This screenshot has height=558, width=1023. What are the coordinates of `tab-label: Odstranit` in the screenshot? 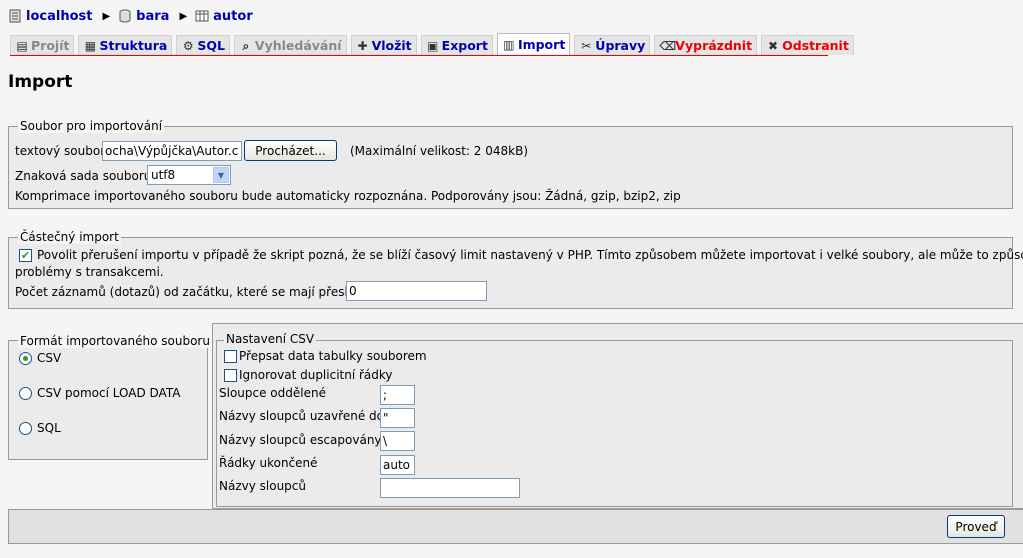 It's located at (815, 45).